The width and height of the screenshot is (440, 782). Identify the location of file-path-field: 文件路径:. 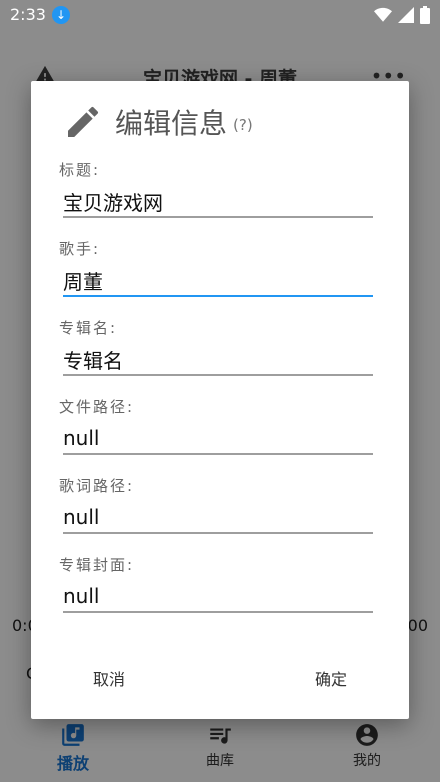
(218, 425).